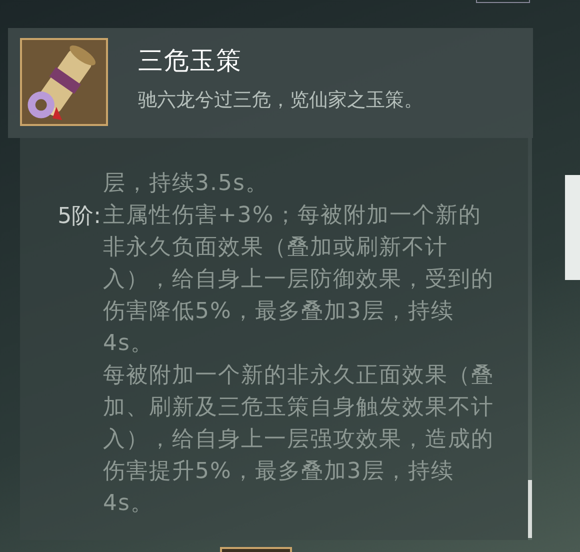 This screenshot has height=552, width=580. I want to click on effect-text: 层，持续3.5s。, so click(186, 184).